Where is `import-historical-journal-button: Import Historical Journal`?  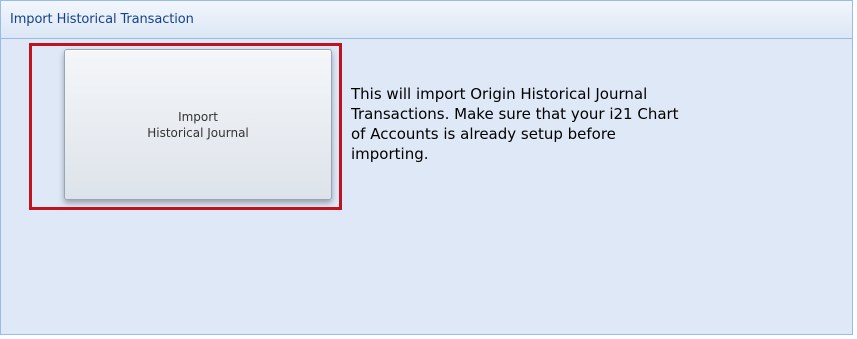 import-historical-journal-button: Import Historical Journal is located at coordinates (198, 124).